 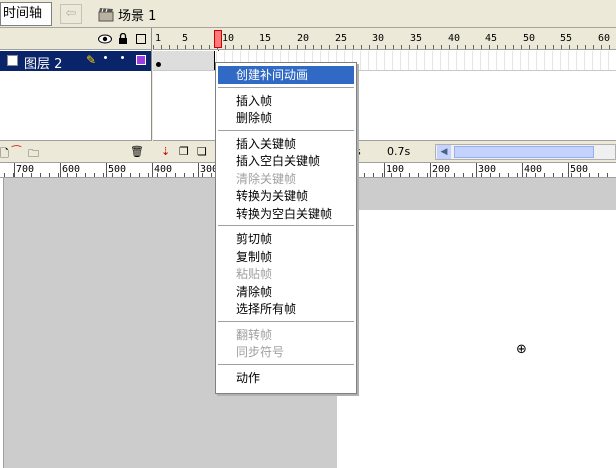 What do you see at coordinates (16, 151) in the screenshot?
I see `add-guide-layer-icon: ⁀` at bounding box center [16, 151].